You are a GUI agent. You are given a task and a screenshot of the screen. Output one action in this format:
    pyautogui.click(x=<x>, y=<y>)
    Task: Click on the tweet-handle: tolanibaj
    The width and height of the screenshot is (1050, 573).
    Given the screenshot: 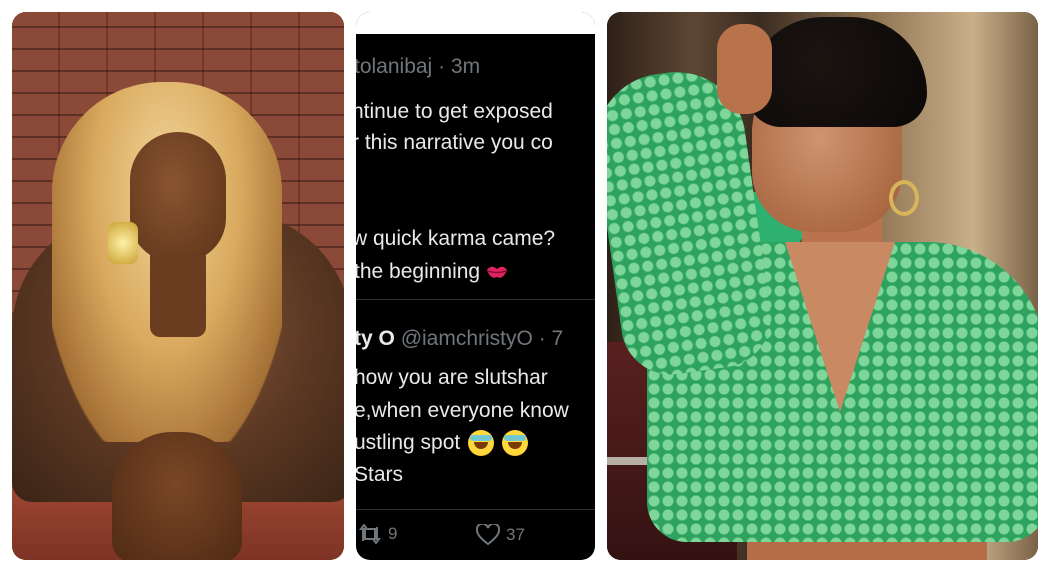 What is the action you would take?
    pyautogui.click(x=394, y=66)
    